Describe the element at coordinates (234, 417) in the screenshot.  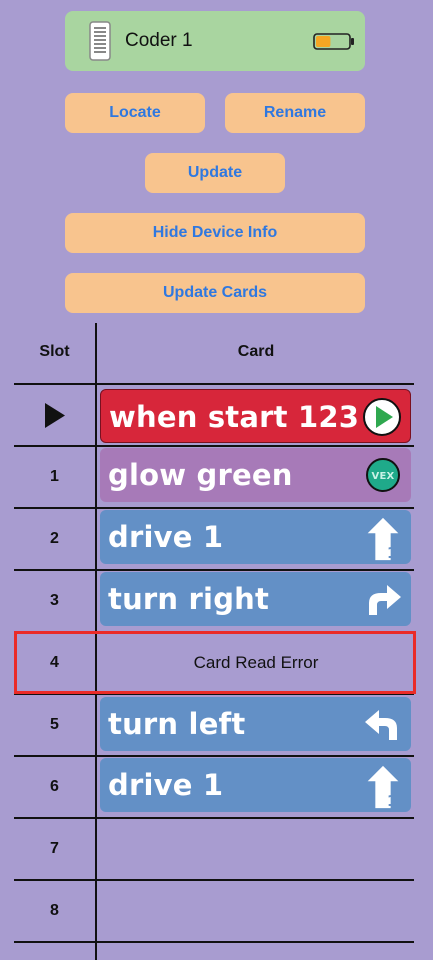
I see `card-label: when start 123` at that location.